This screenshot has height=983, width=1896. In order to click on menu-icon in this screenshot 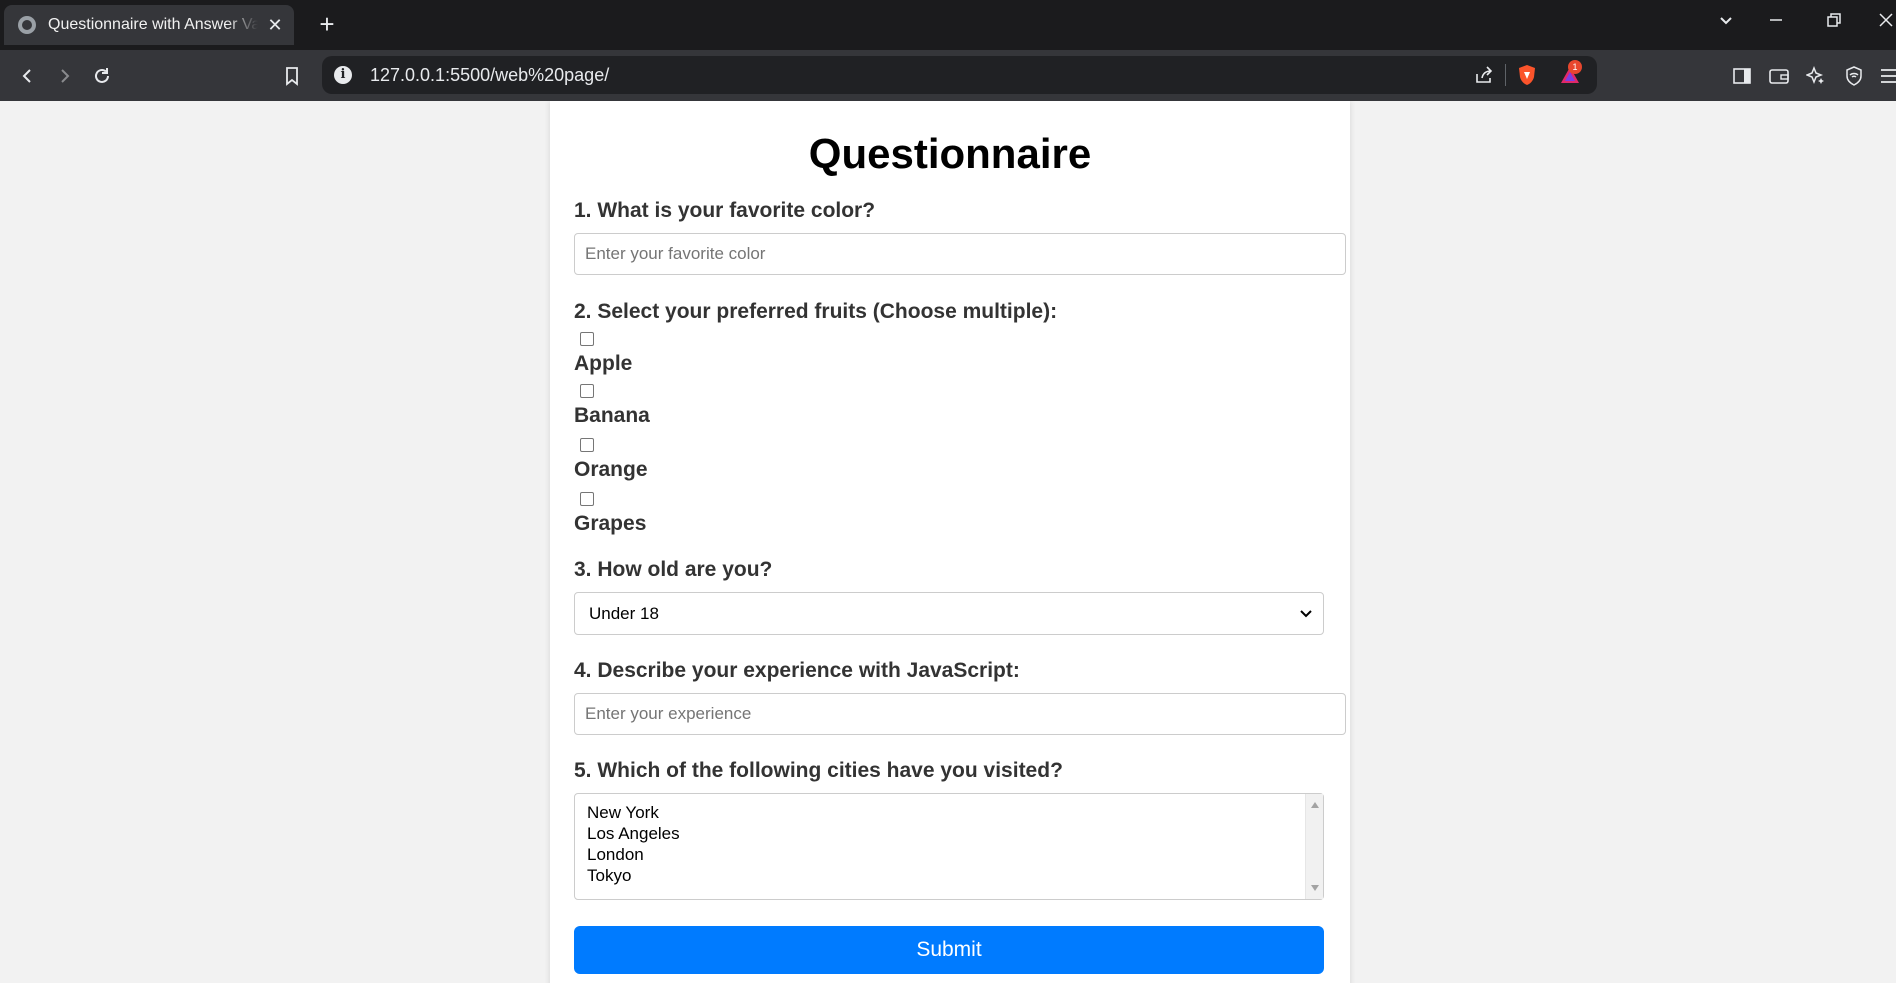, I will do `click(1886, 76)`.